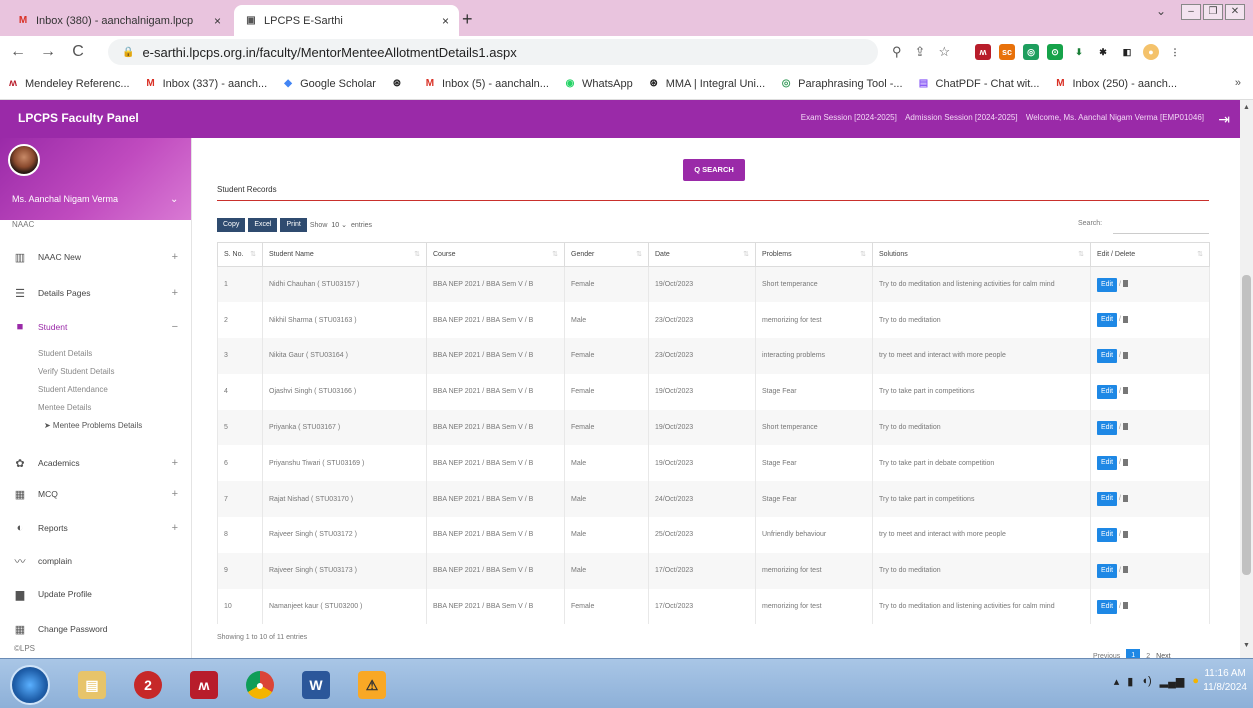  I want to click on copy-button: Copy, so click(231, 225).